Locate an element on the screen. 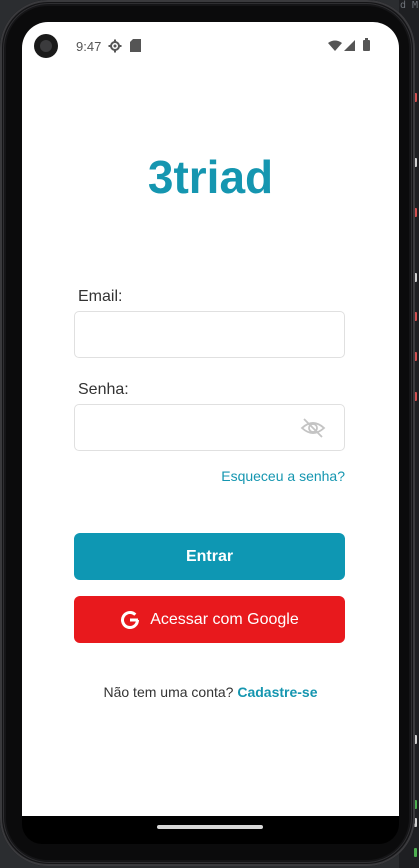 Image resolution: width=419 pixels, height=868 pixels. login-button-label: Entrar is located at coordinates (209, 556).